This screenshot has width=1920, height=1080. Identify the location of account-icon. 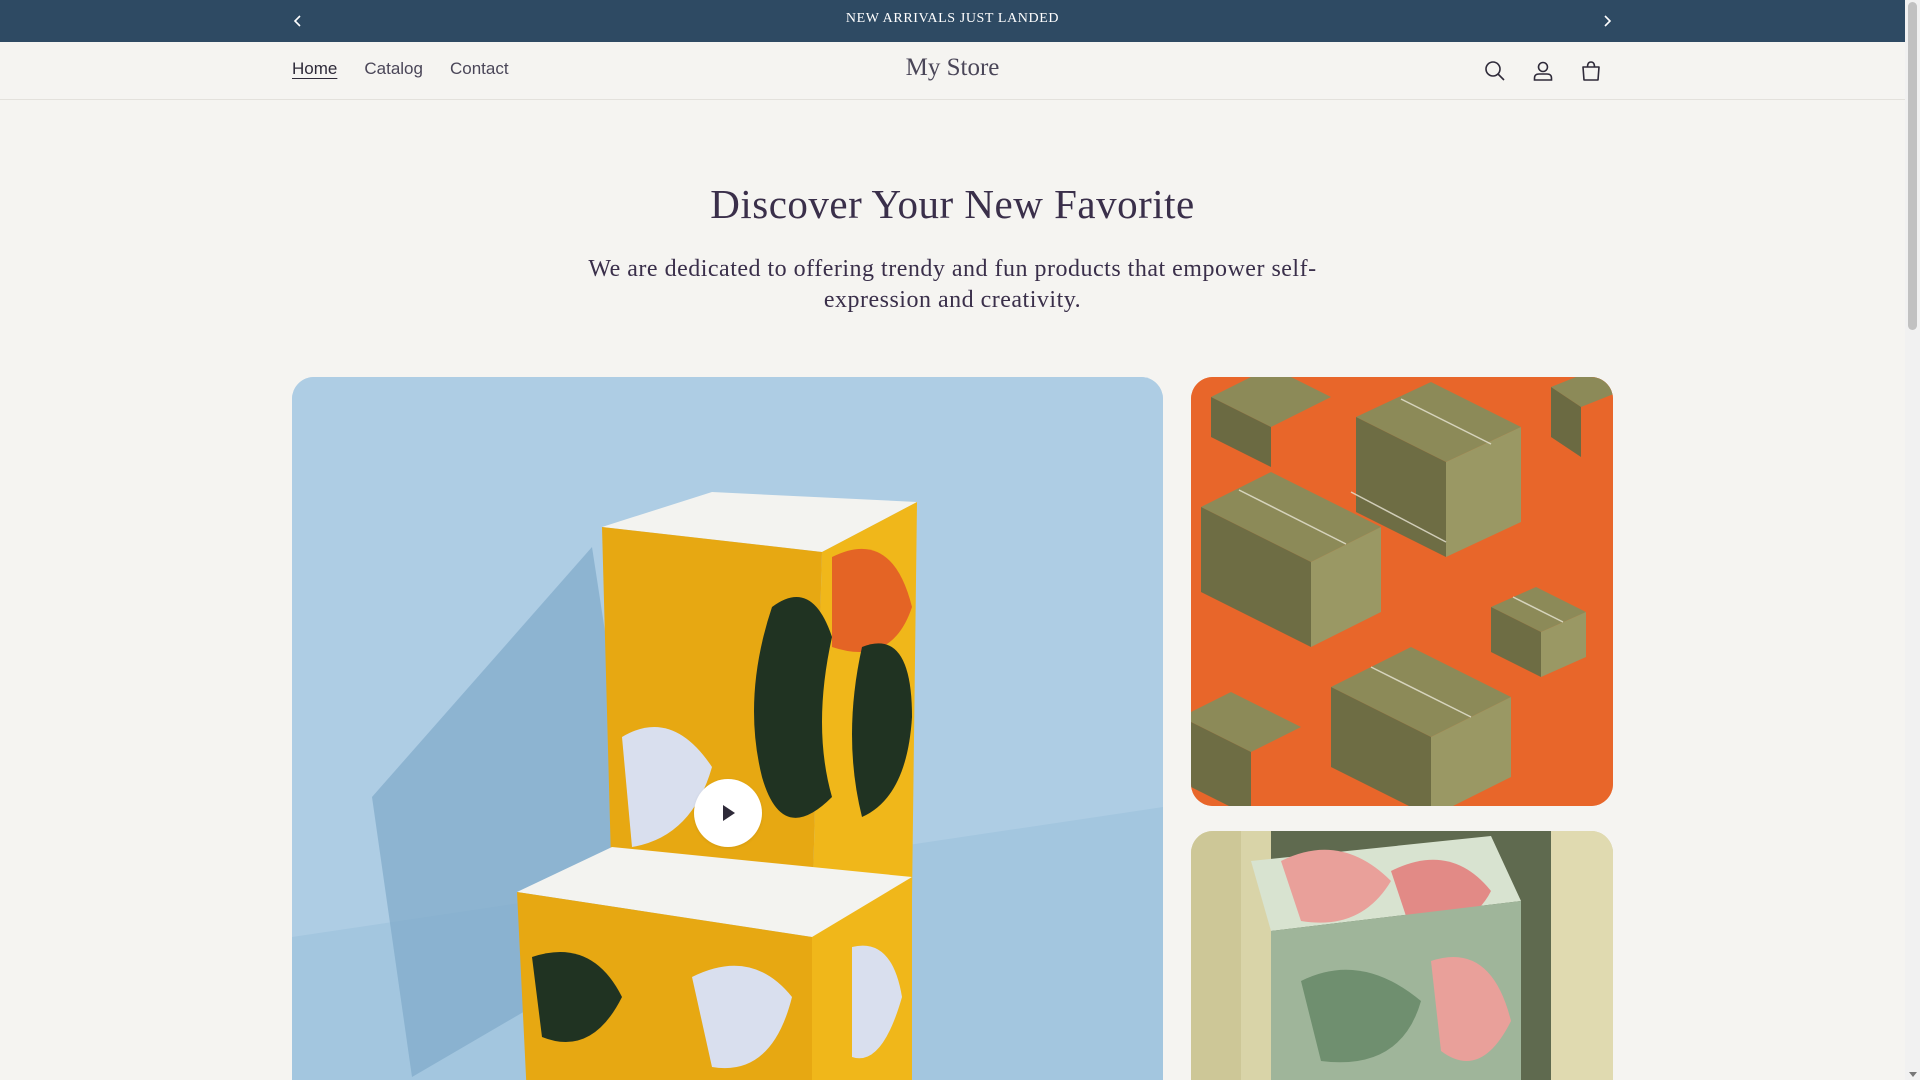
(1543, 71).